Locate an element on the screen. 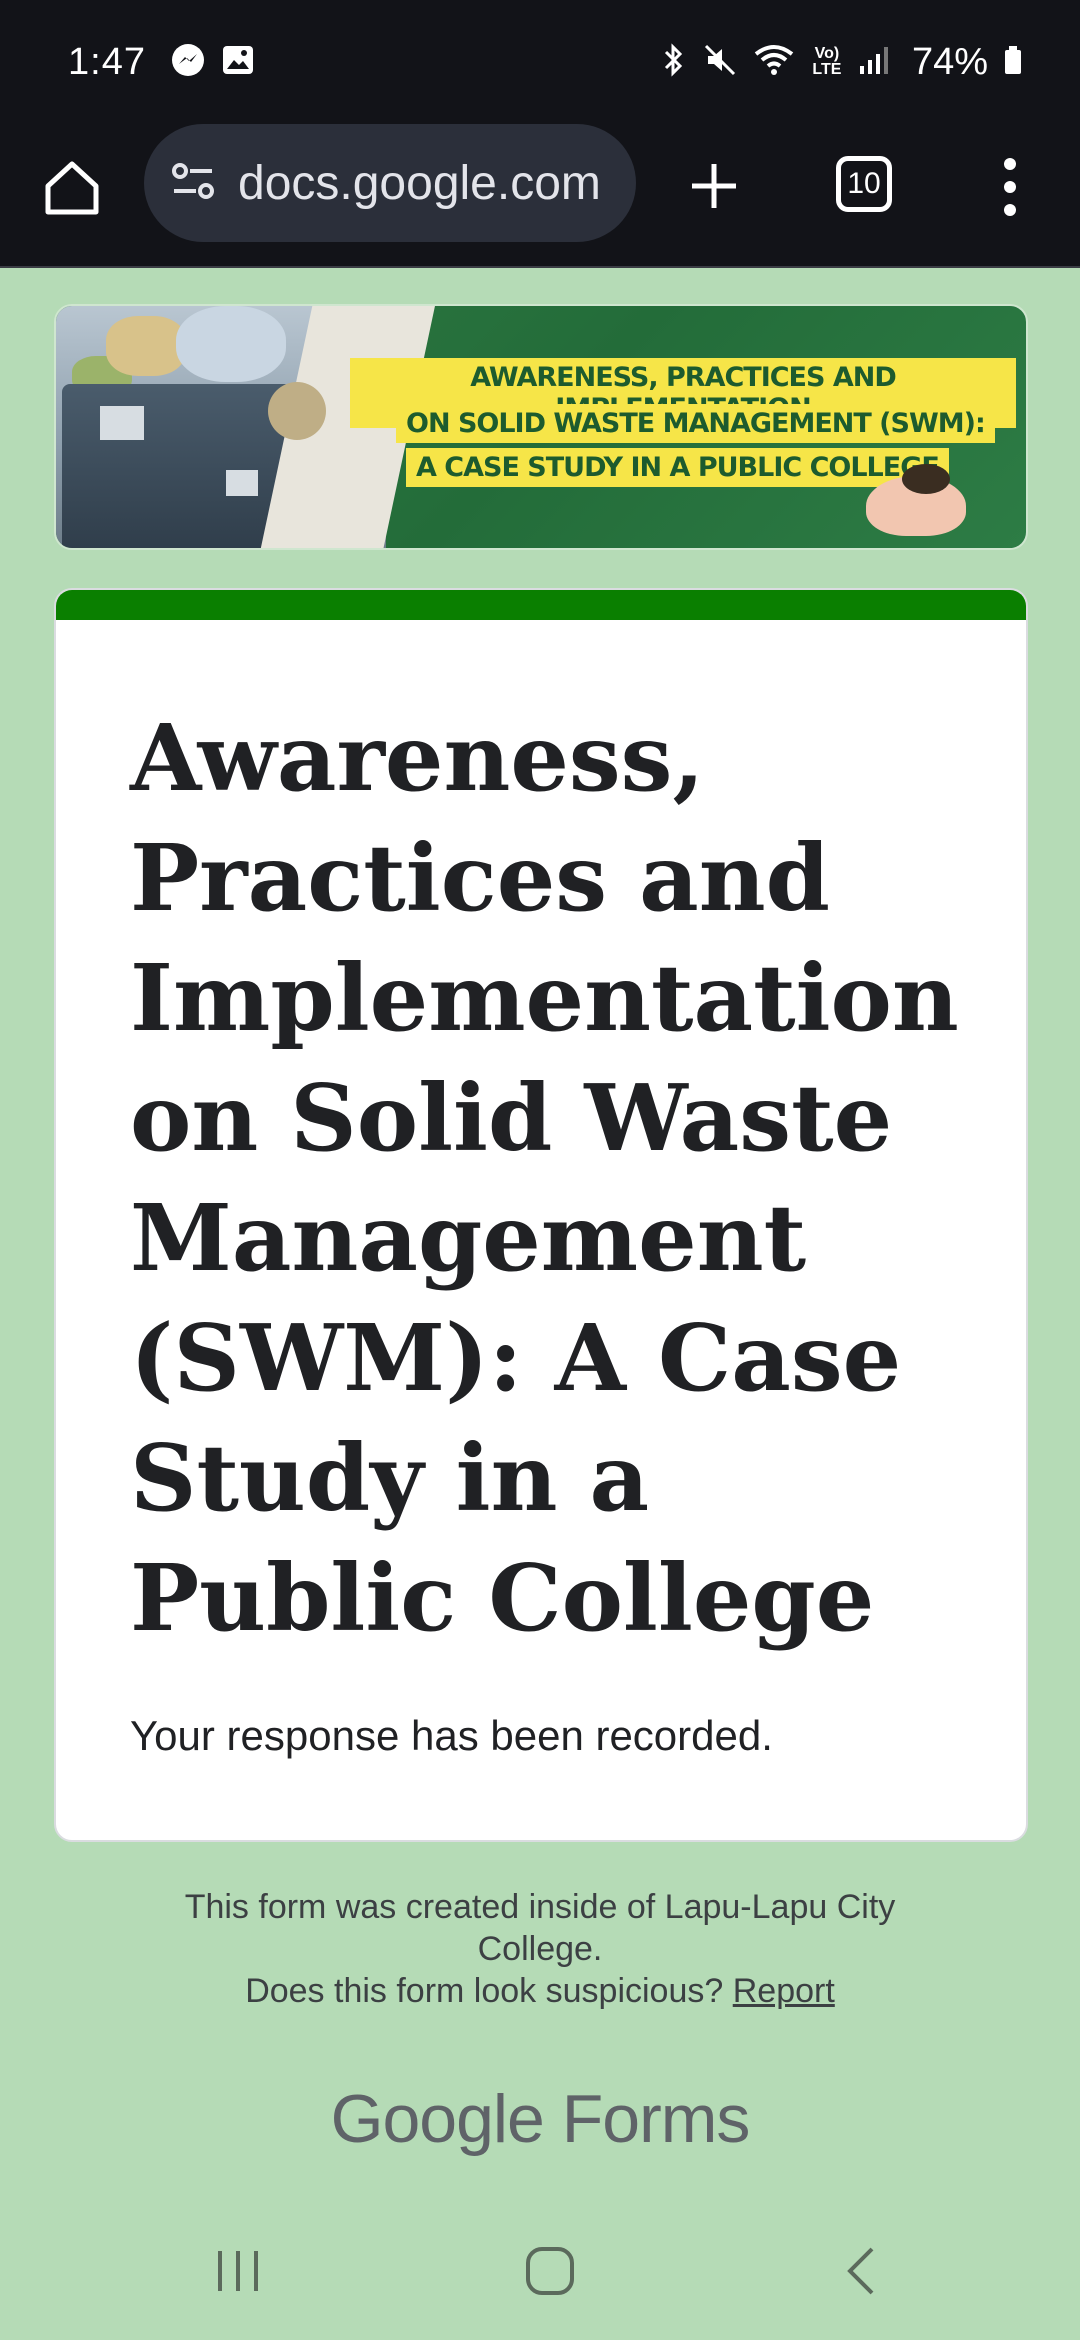  home-button is located at coordinates (72, 188).